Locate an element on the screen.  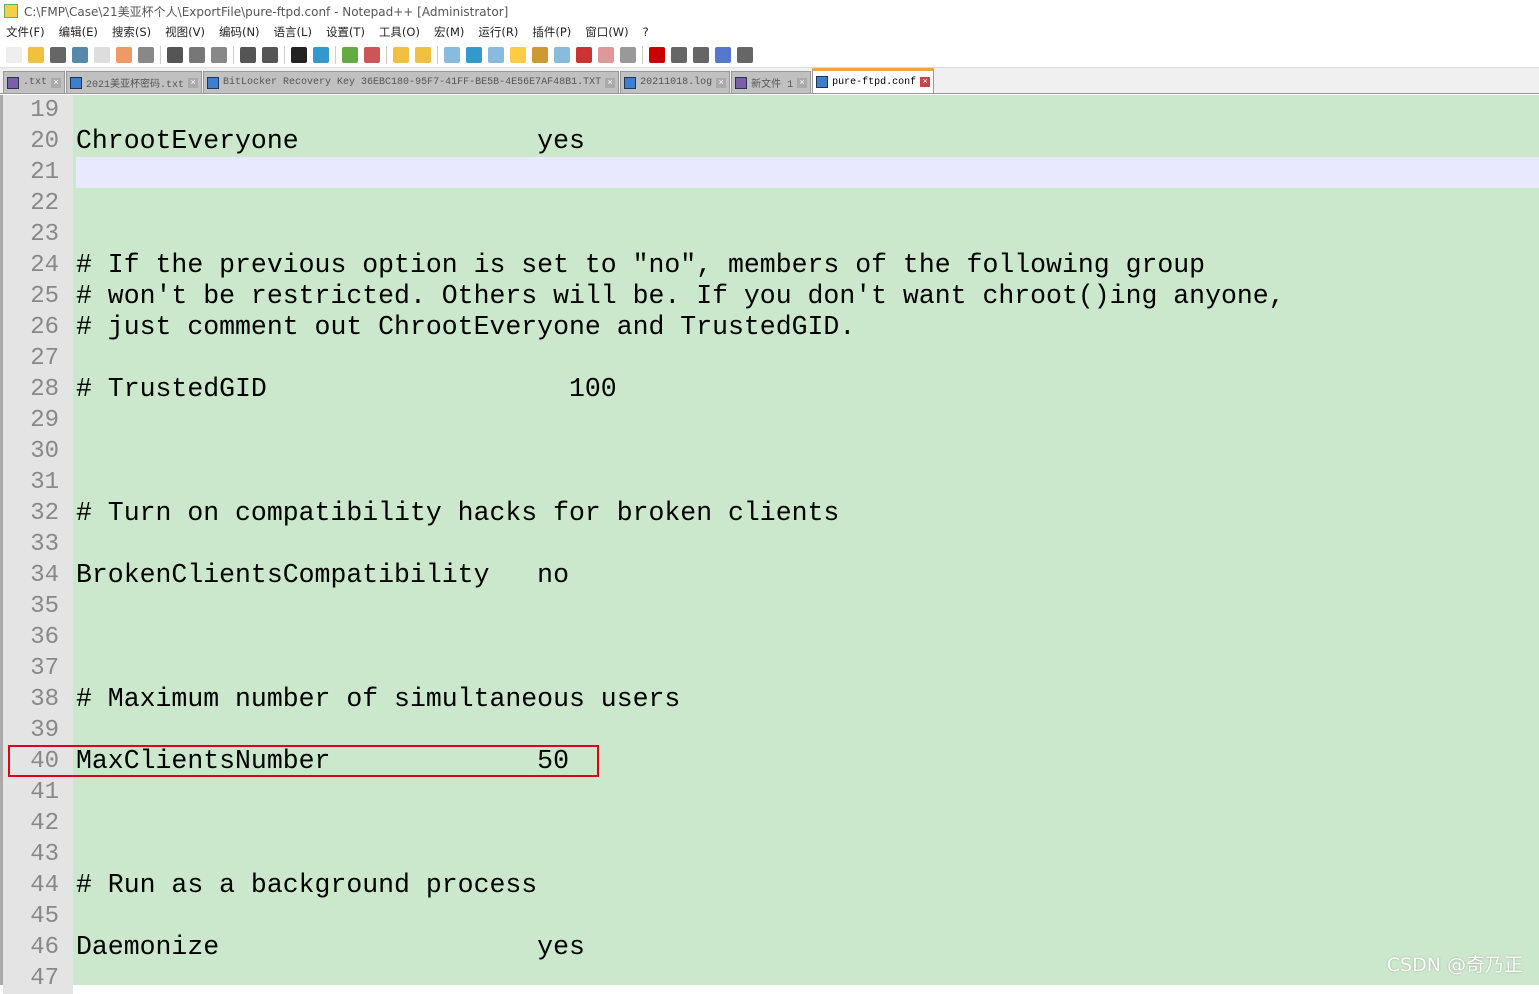
line-number: 28 is located at coordinates (38, 389).